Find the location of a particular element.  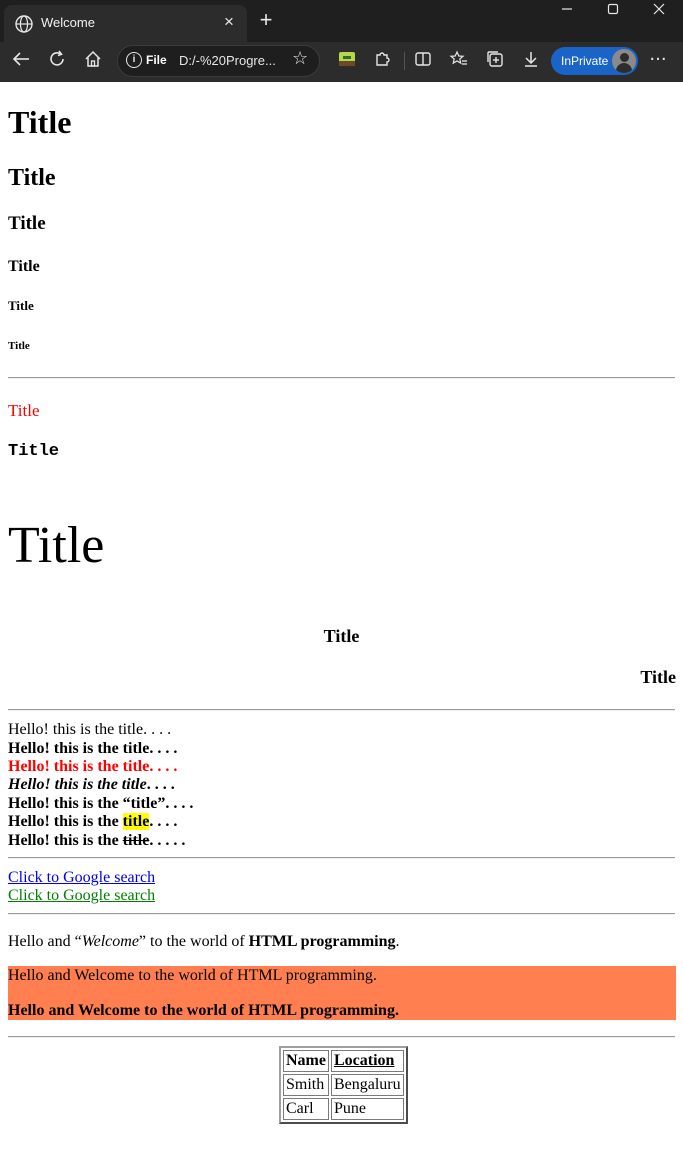

table-header-name: Name is located at coordinates (306, 1061).